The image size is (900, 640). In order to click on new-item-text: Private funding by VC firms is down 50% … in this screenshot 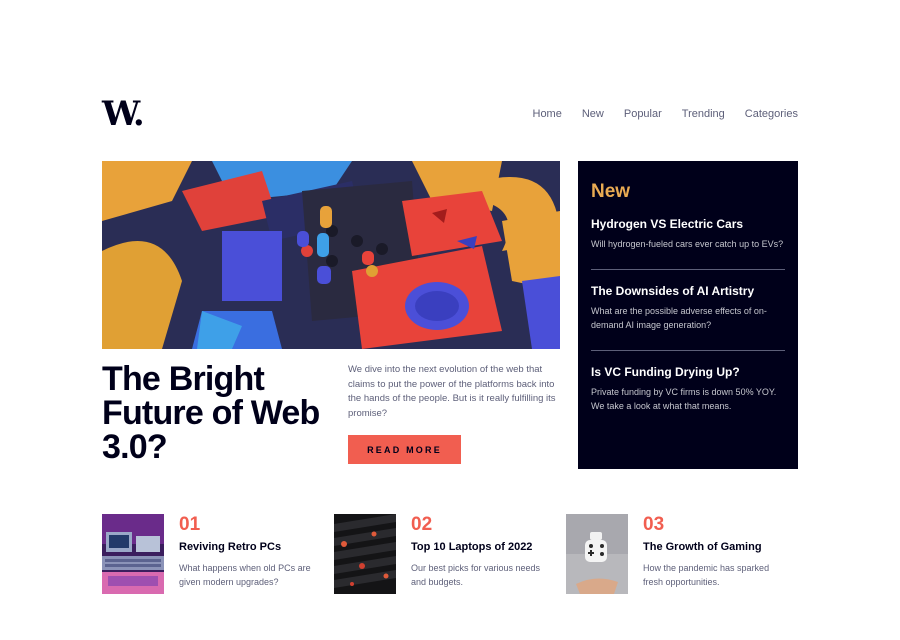, I will do `click(684, 399)`.